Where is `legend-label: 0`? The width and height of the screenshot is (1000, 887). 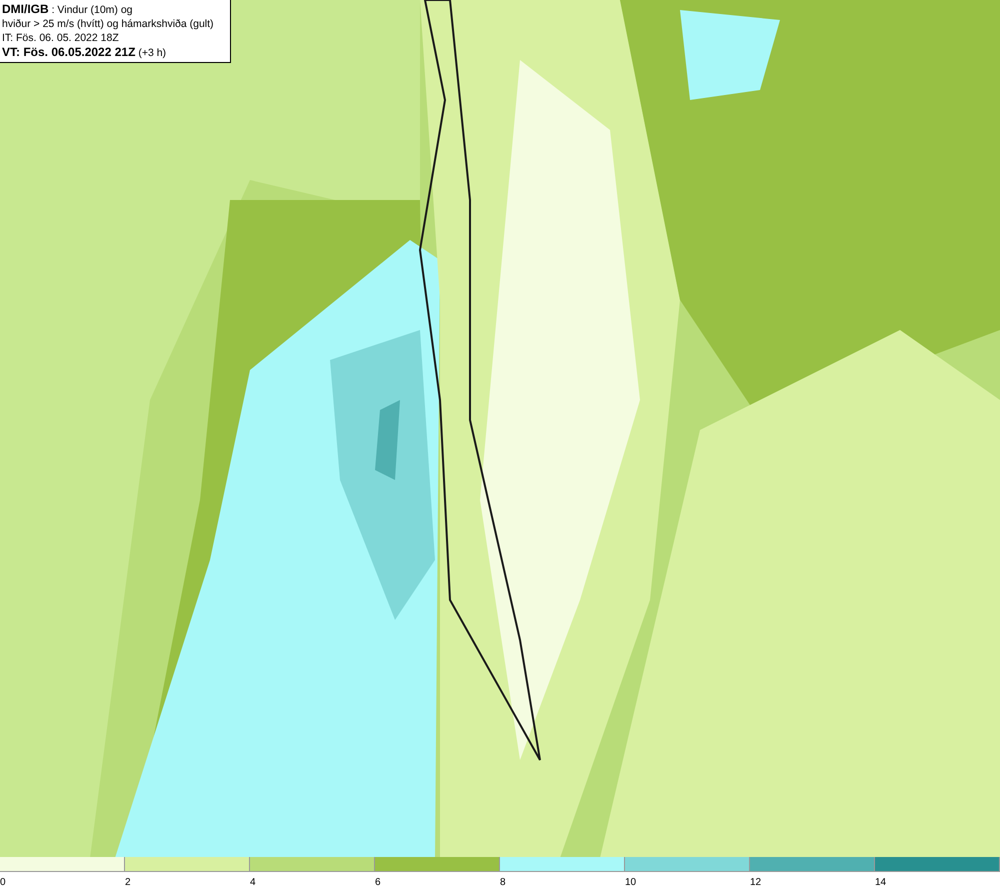 legend-label: 0 is located at coordinates (3, 882).